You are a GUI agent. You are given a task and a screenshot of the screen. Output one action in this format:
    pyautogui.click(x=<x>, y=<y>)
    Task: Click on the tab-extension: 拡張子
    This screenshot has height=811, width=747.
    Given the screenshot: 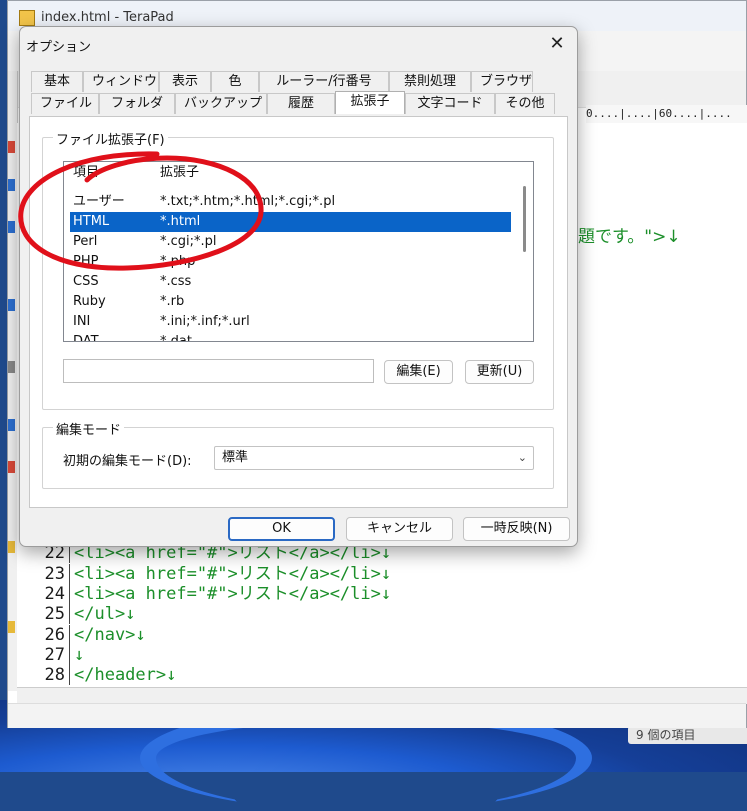 What is the action you would take?
    pyautogui.click(x=370, y=102)
    